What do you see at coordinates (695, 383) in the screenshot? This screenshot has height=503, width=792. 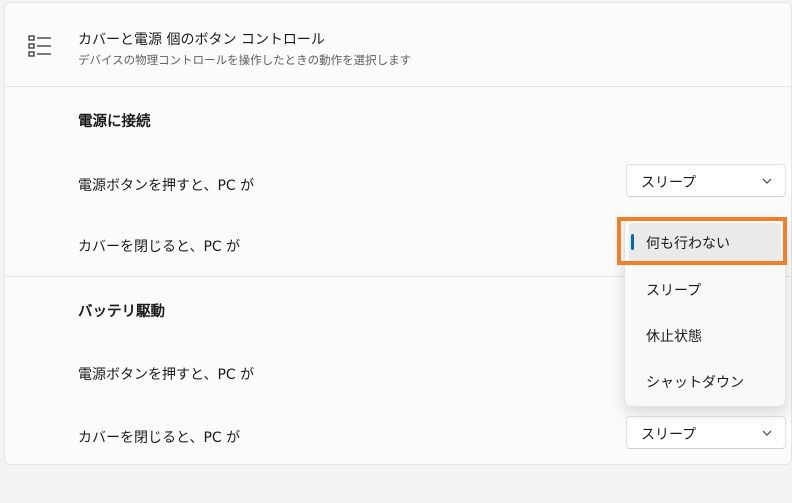 I see `option-label: シャットダウン` at bounding box center [695, 383].